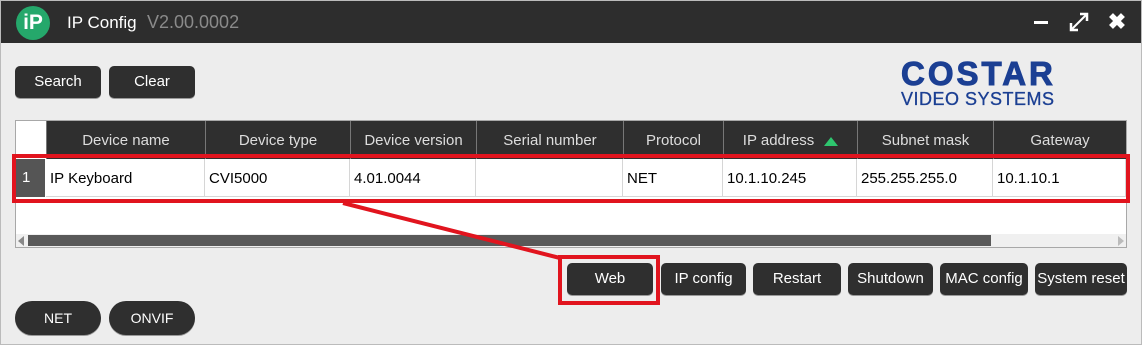 Image resolution: width=1142 pixels, height=345 pixels. Describe the element at coordinates (193, 22) in the screenshot. I see `version-label: V2.00.0002` at that location.